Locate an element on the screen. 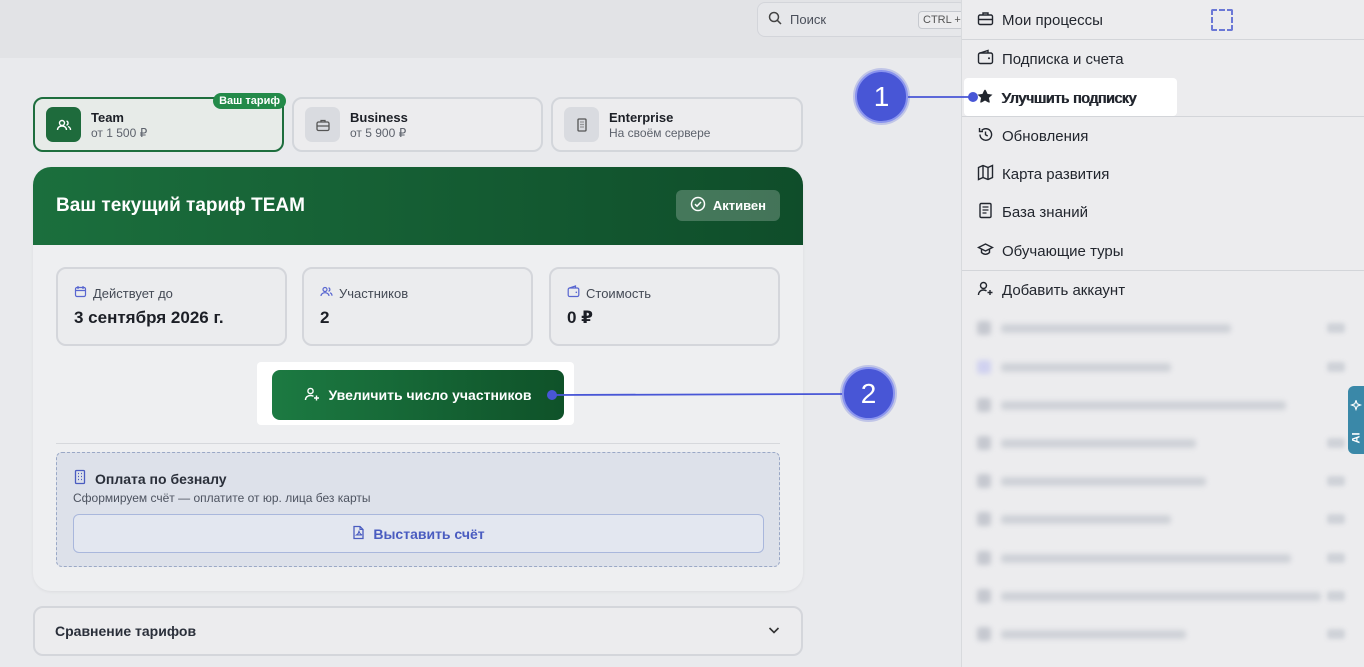  callout-badge: 2 is located at coordinates (868, 393).